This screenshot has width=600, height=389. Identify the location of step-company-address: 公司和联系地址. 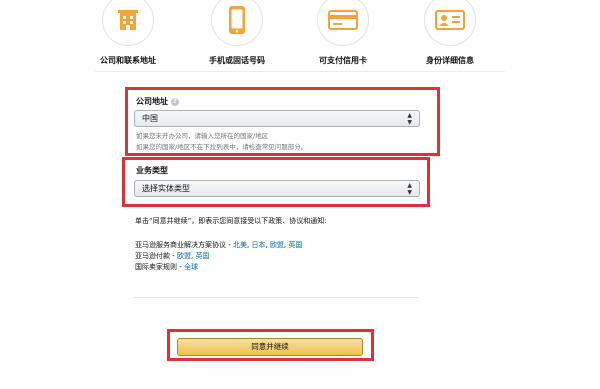
(128, 33).